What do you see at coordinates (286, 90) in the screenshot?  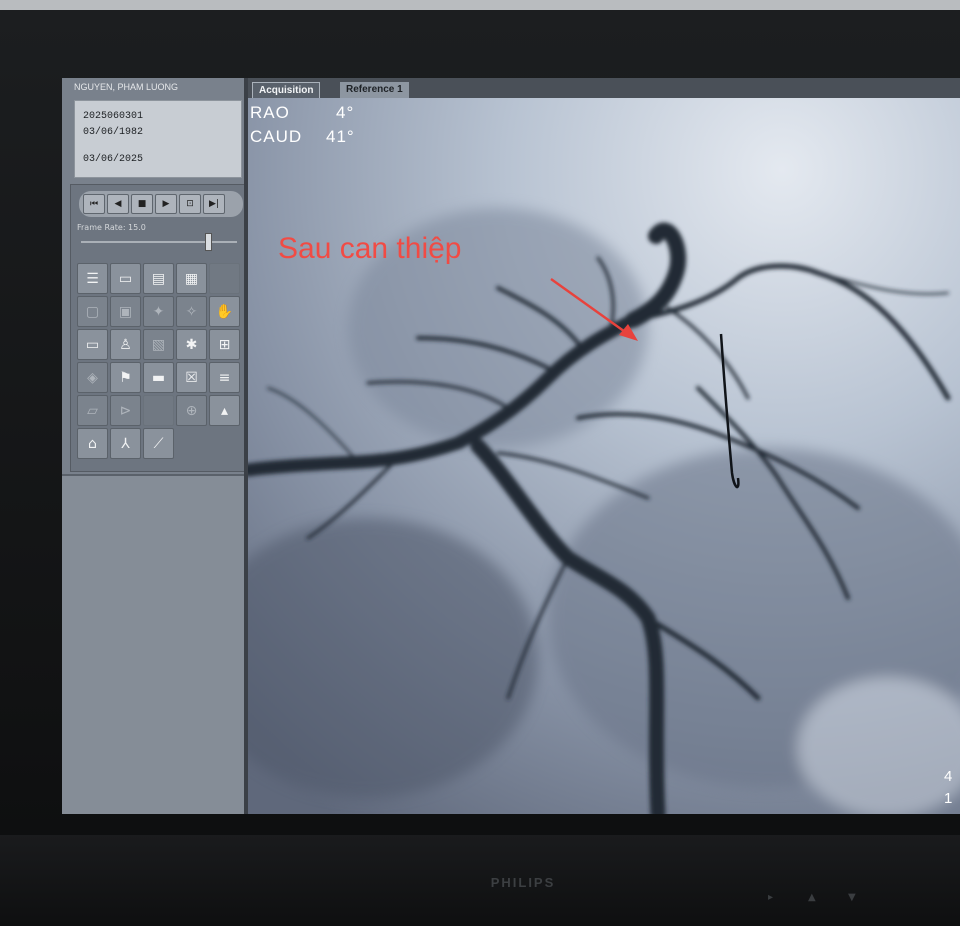 I see `tab-acquisition: Acquisition` at bounding box center [286, 90].